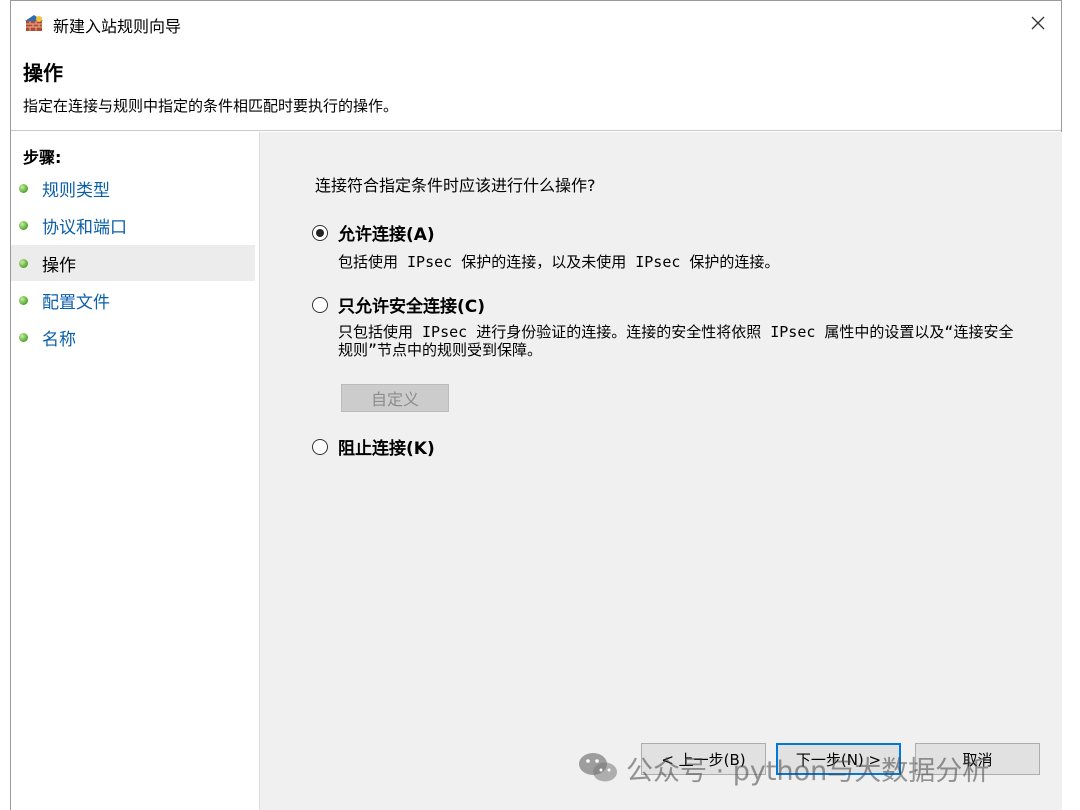 The image size is (1080, 810). Describe the element at coordinates (34, 23) in the screenshot. I see `firewall-icon` at that location.